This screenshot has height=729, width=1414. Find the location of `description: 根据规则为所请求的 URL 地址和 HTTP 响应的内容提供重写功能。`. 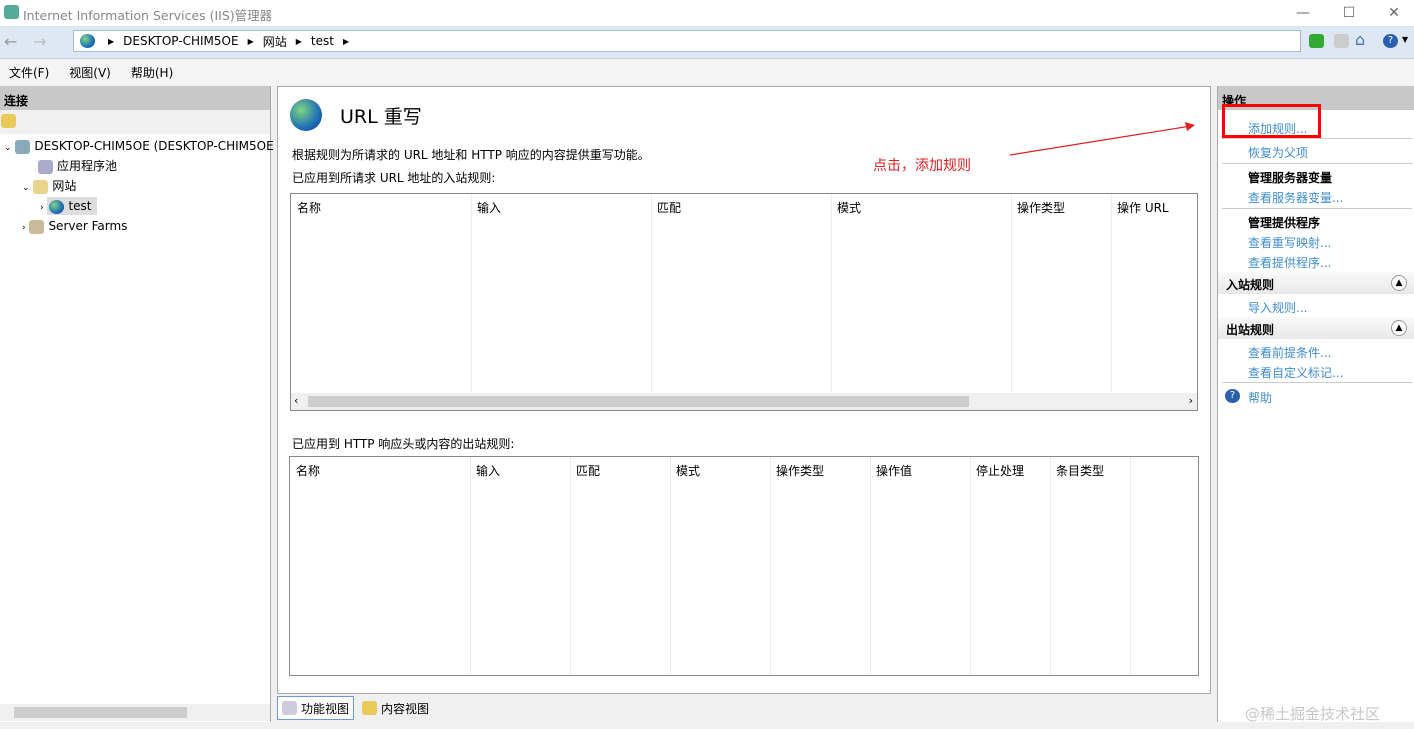

description: 根据规则为所请求的 URL 地址和 HTTP 响应的内容提供重写功能。 is located at coordinates (471, 155).